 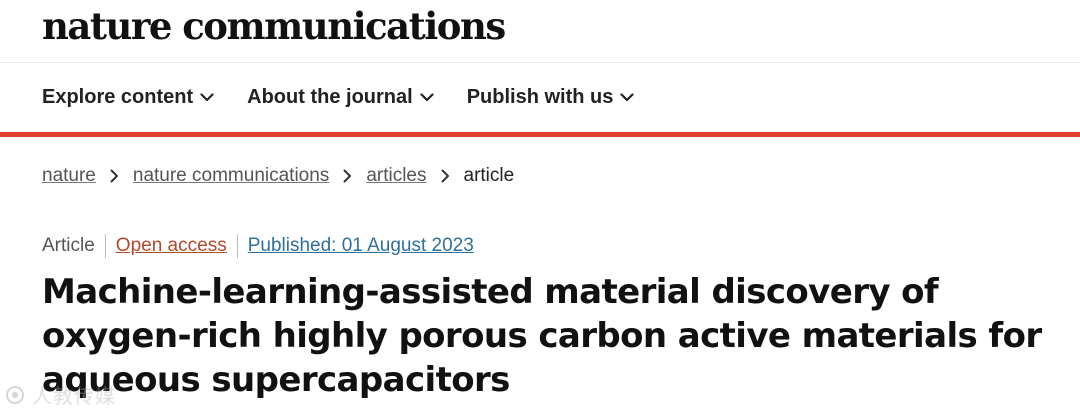 What do you see at coordinates (171, 246) in the screenshot?
I see `open-access-link: Open access` at bounding box center [171, 246].